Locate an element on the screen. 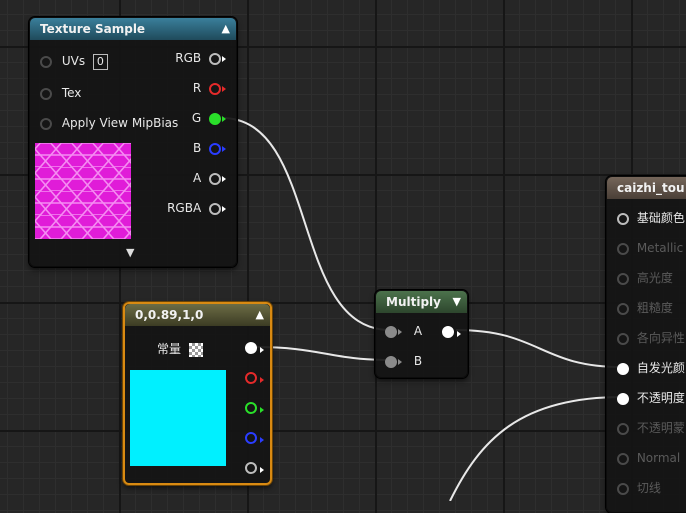  multiply-node: Multiply ▼ A B is located at coordinates (421, 334).